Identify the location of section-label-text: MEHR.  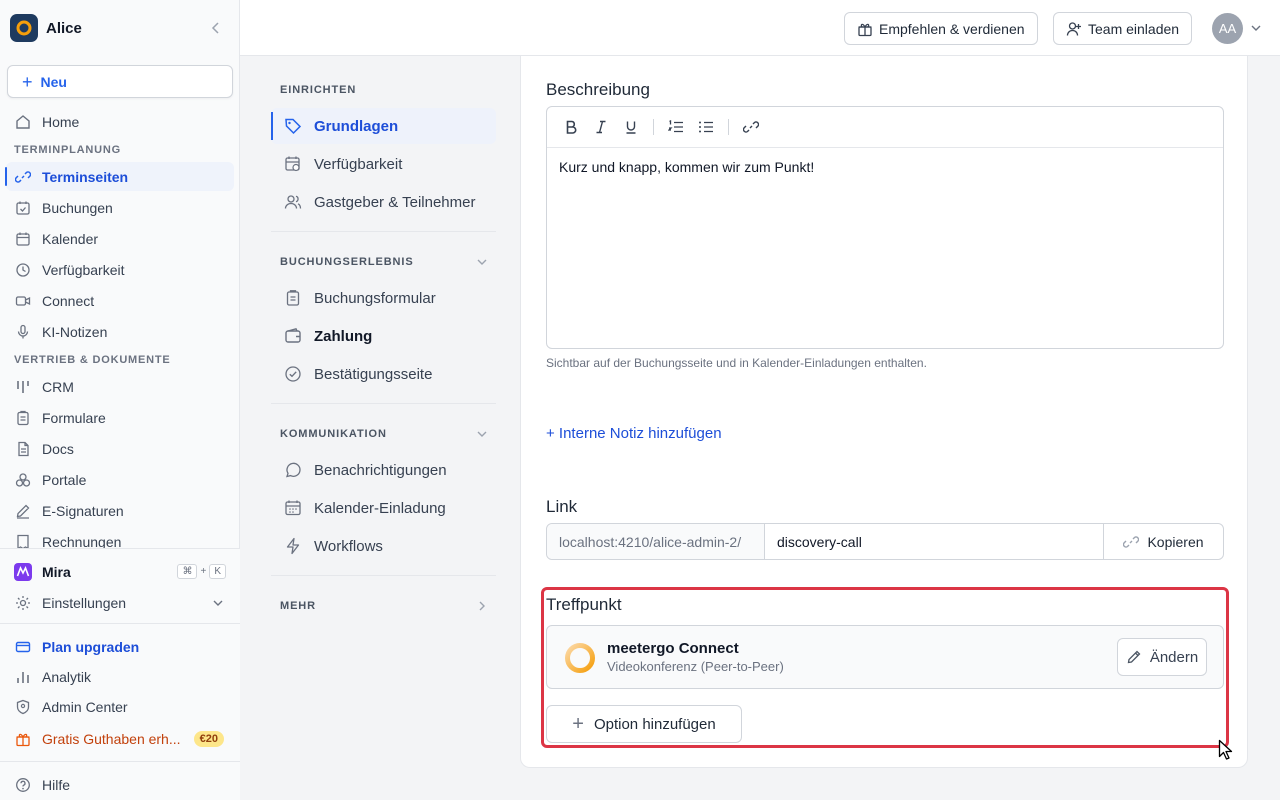
(298, 606).